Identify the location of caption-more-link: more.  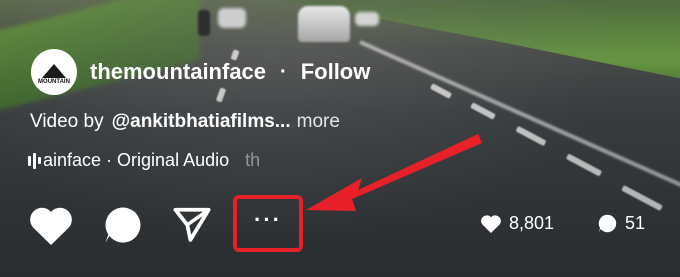
(318, 121).